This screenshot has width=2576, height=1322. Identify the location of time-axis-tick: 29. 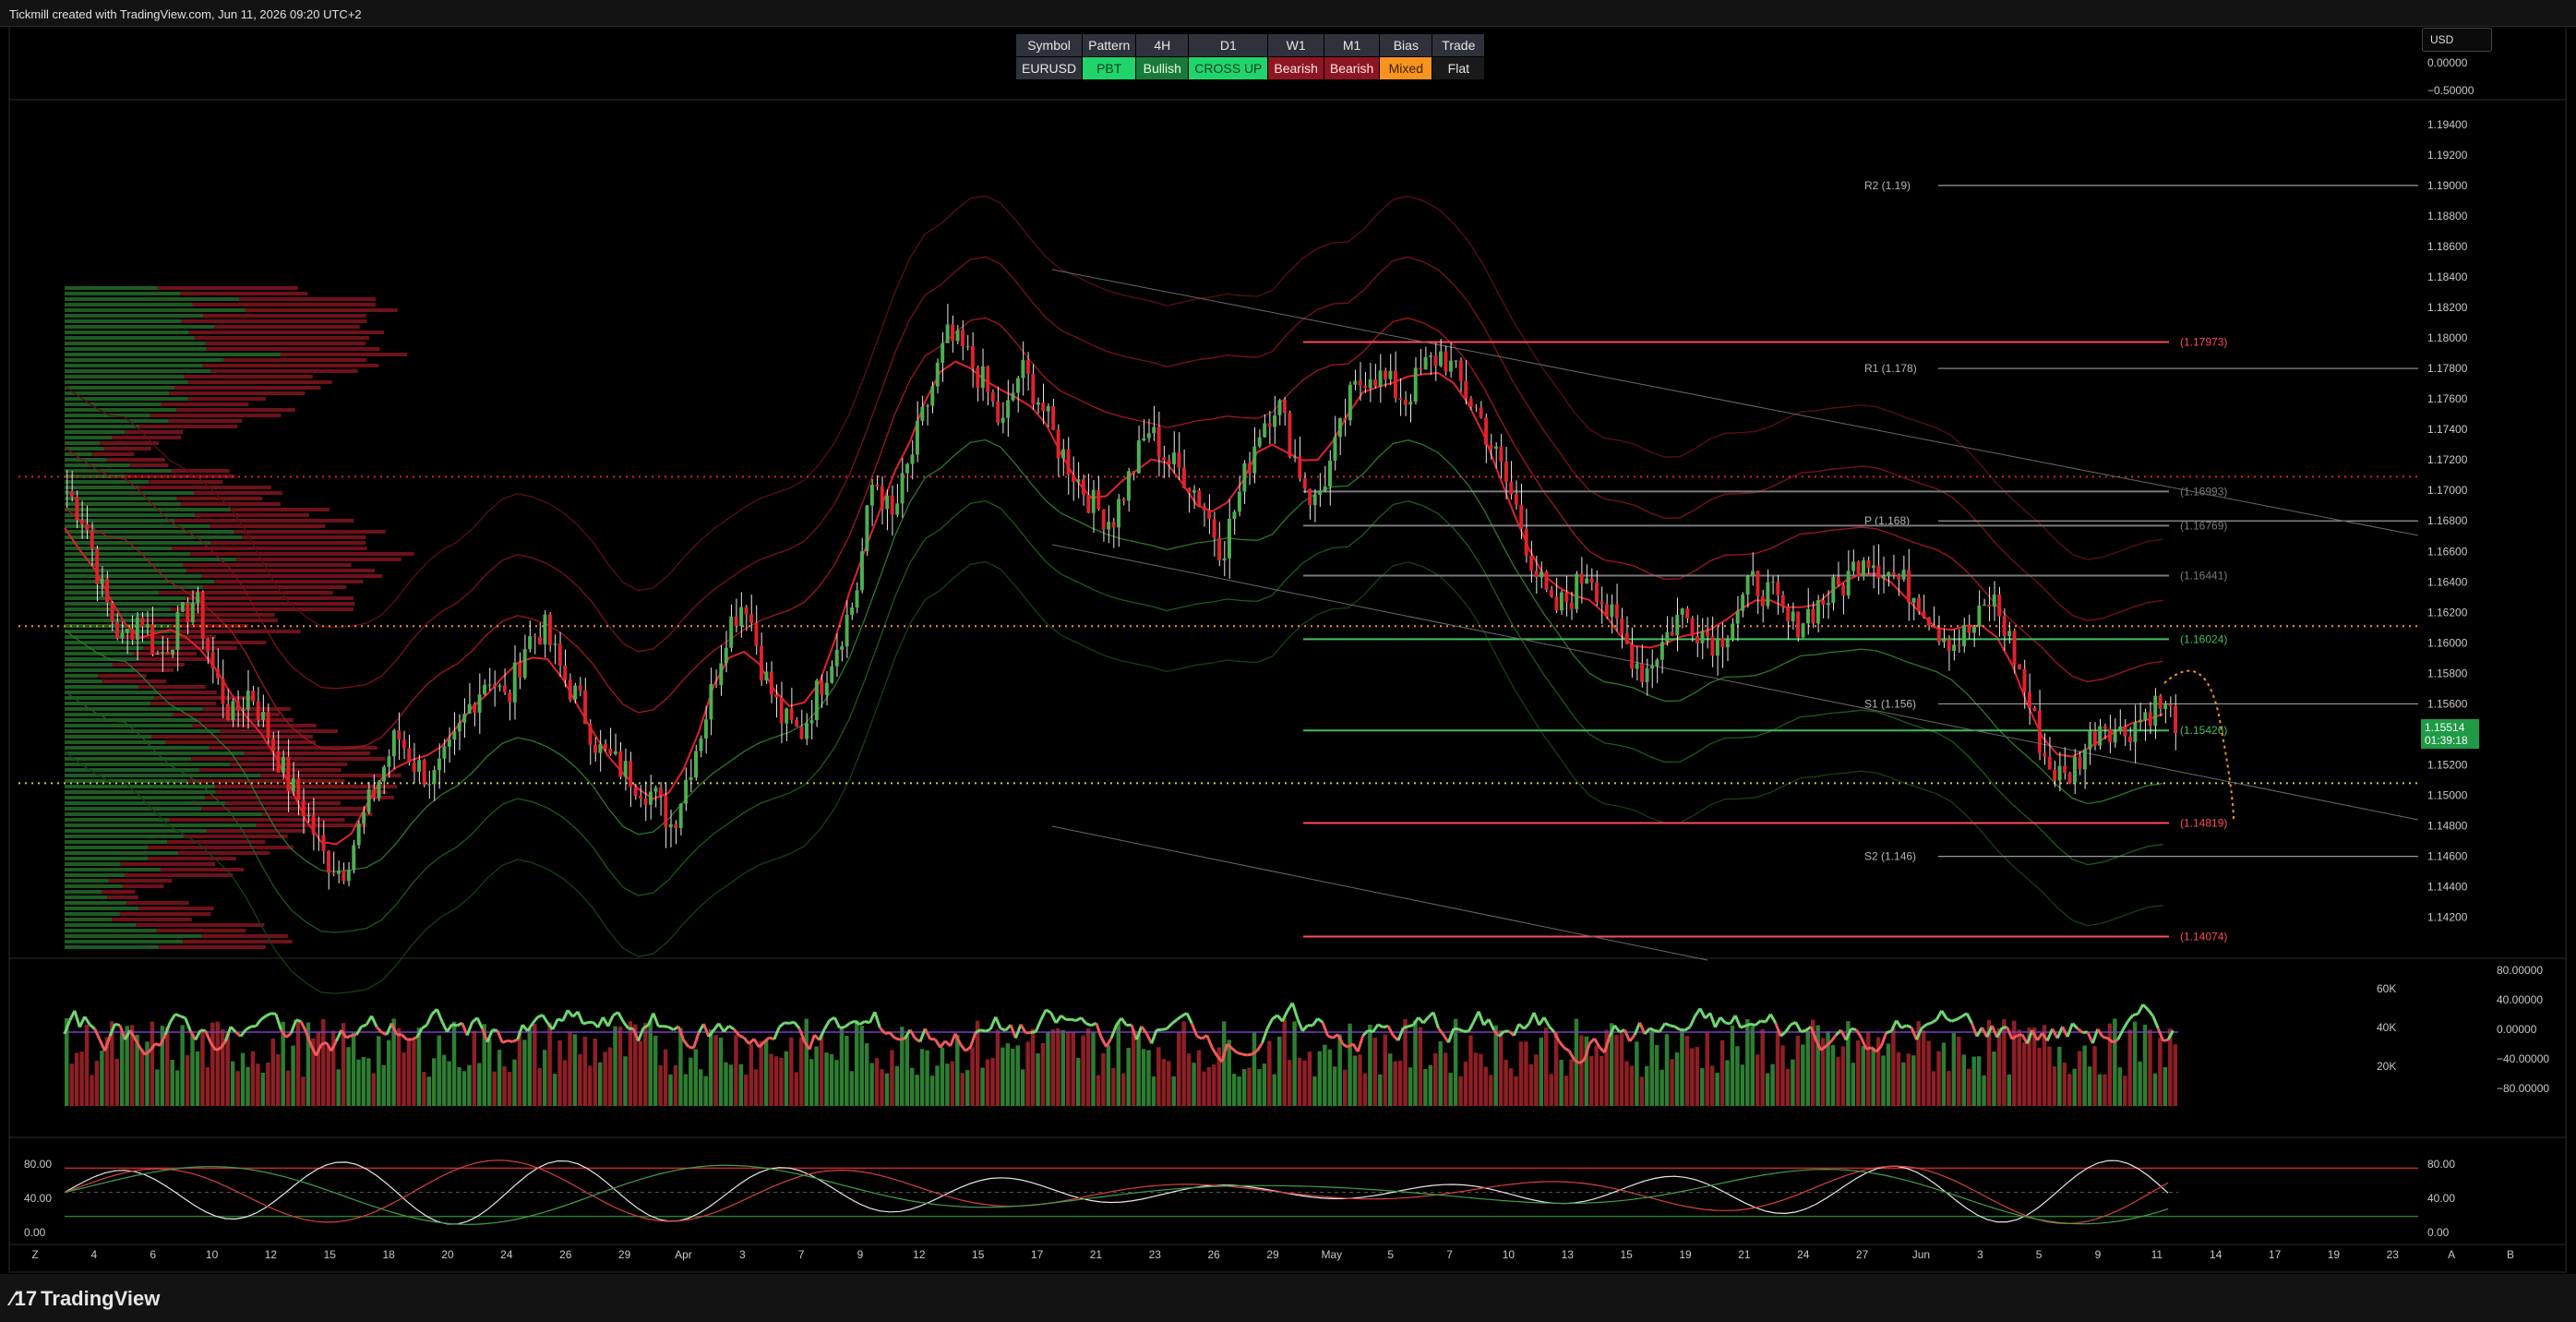
(1272, 1254).